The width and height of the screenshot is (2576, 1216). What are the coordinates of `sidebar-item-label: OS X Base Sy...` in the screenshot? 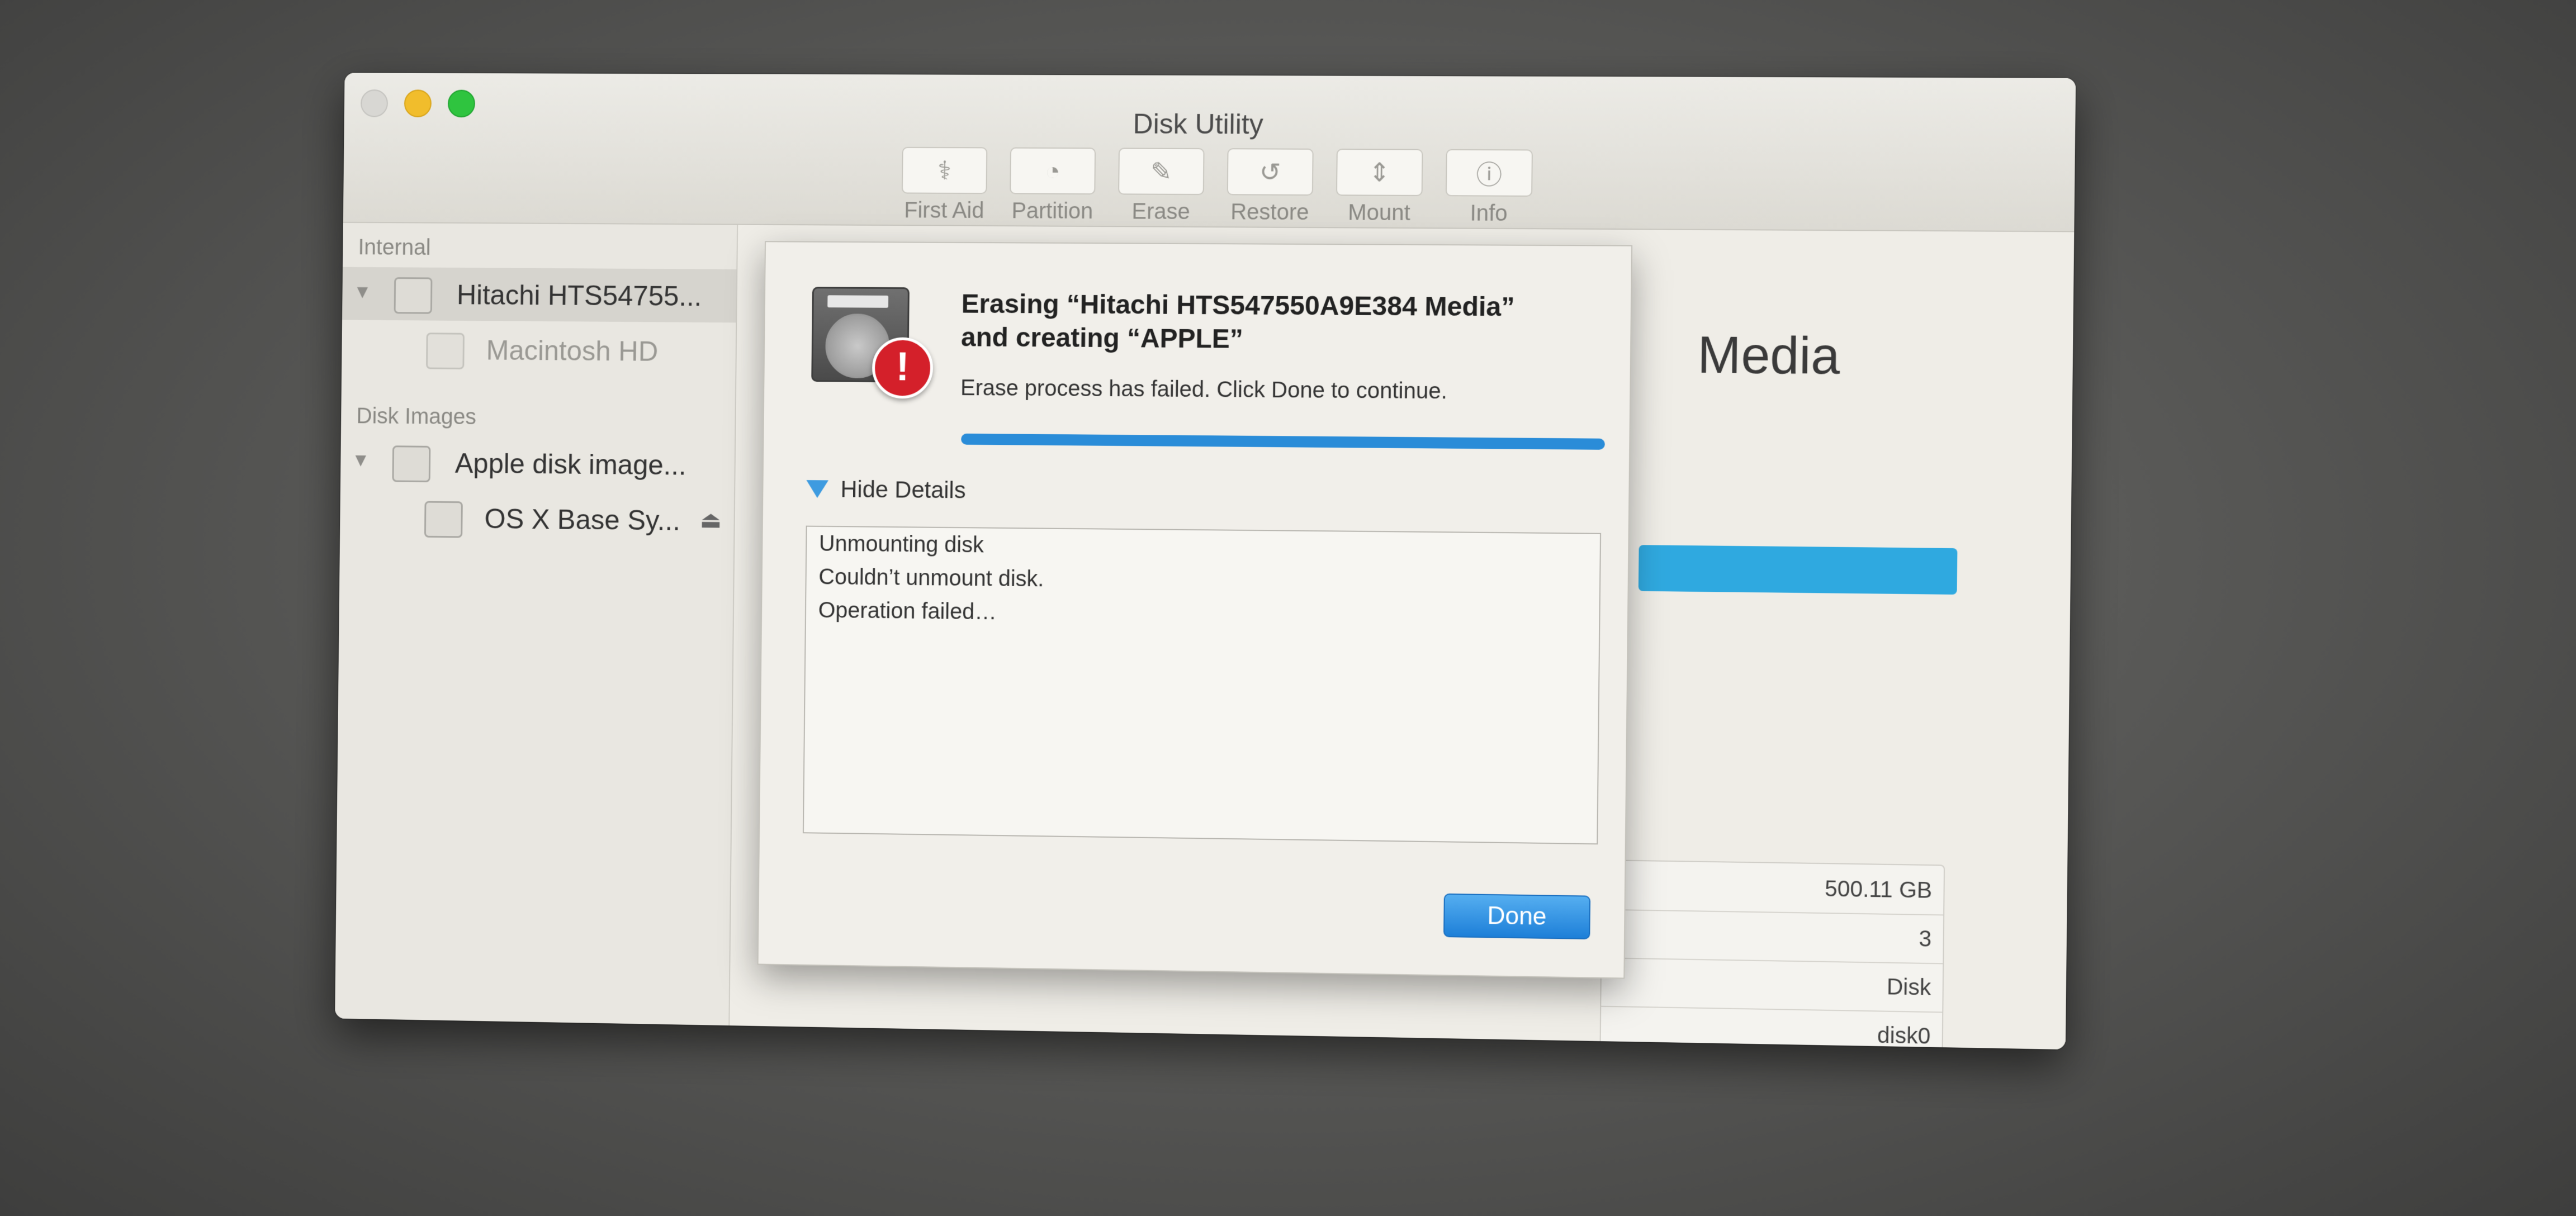 It's located at (583, 519).